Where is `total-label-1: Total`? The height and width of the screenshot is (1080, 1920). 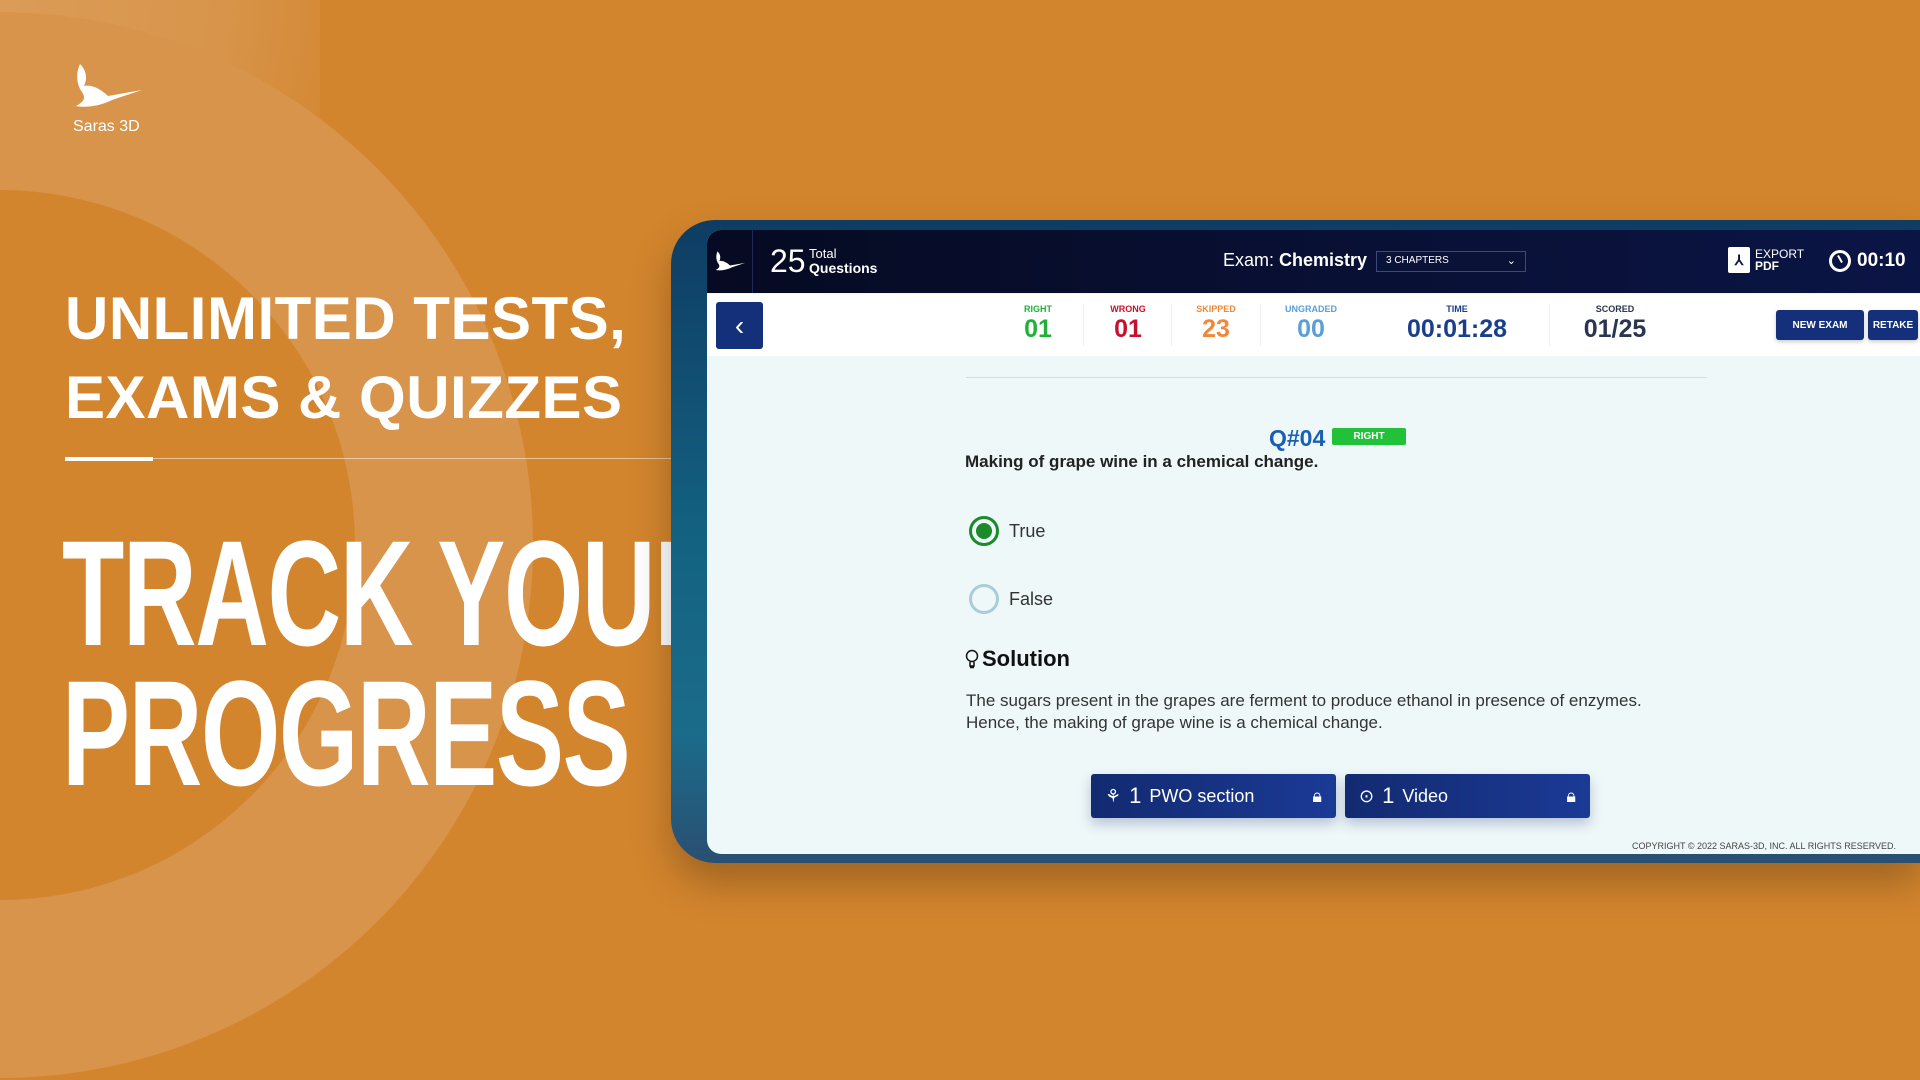 total-label-1: Total is located at coordinates (823, 253).